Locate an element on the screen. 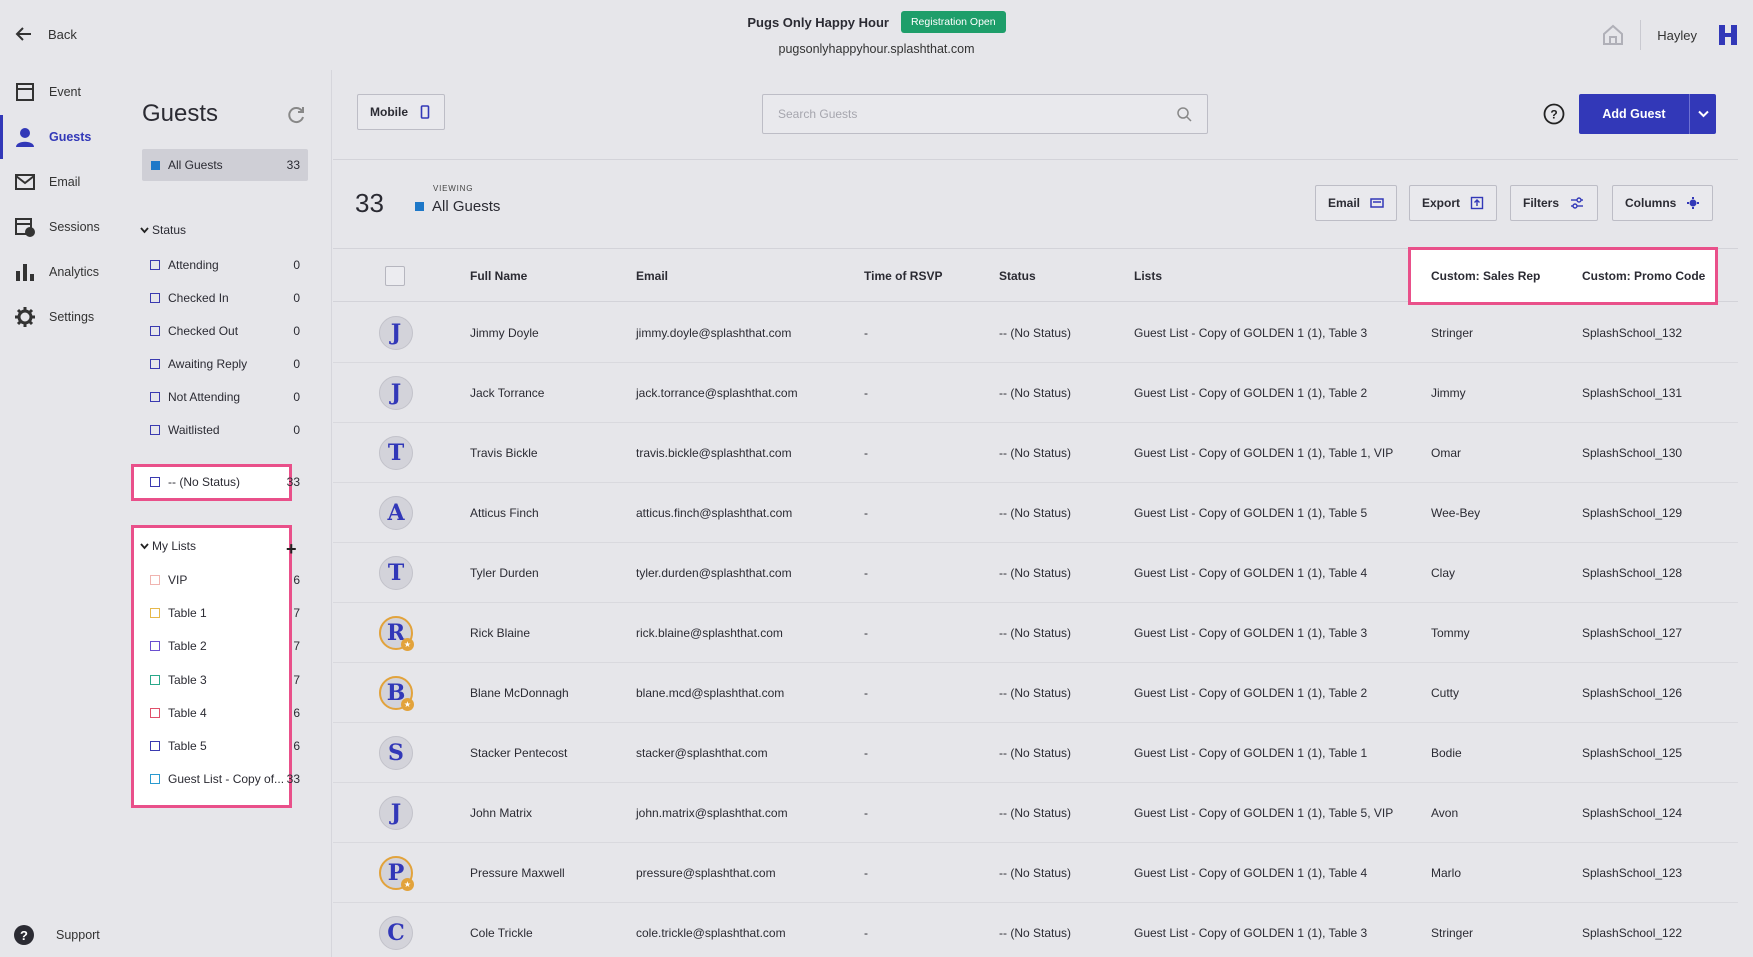  cell-full-name: John Matrix is located at coordinates (501, 813).